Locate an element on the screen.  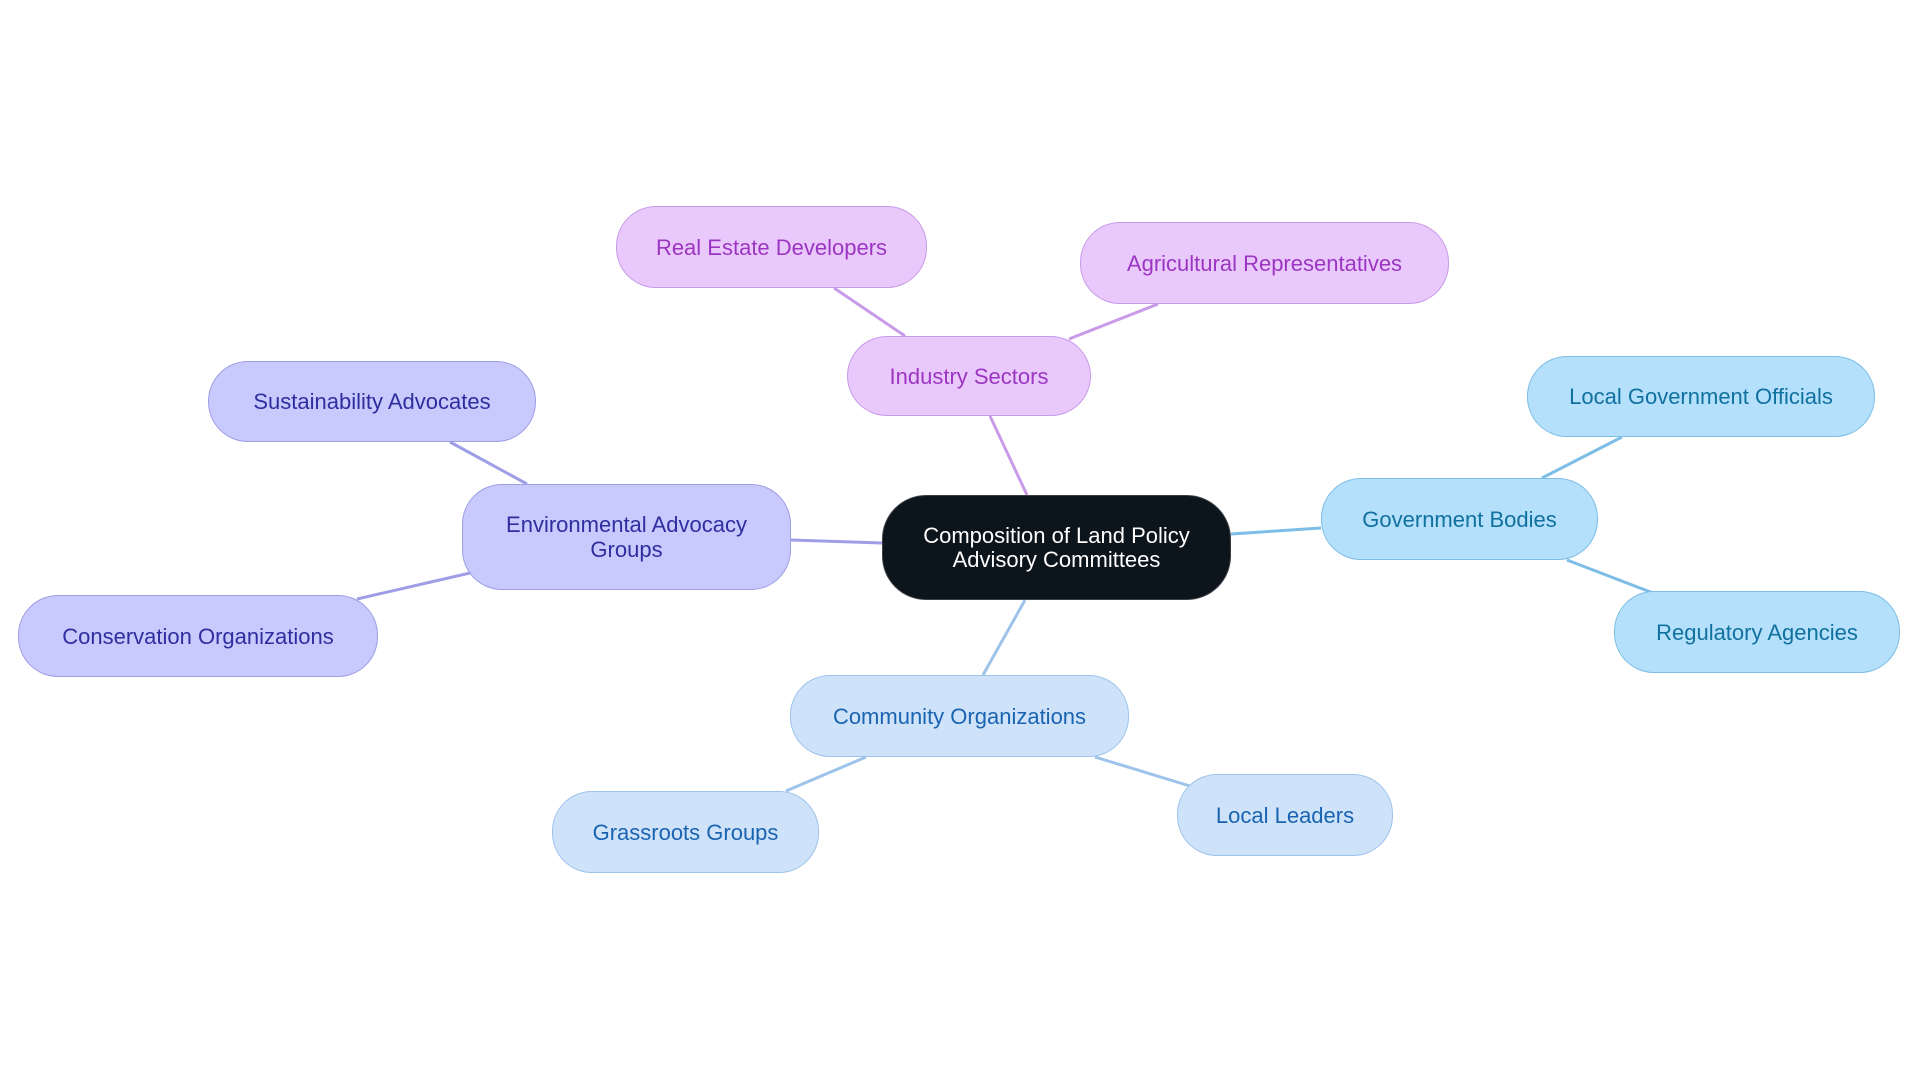
leaf-node-sustainability-advocates: Sustainability Advocates is located at coordinates (372, 401).